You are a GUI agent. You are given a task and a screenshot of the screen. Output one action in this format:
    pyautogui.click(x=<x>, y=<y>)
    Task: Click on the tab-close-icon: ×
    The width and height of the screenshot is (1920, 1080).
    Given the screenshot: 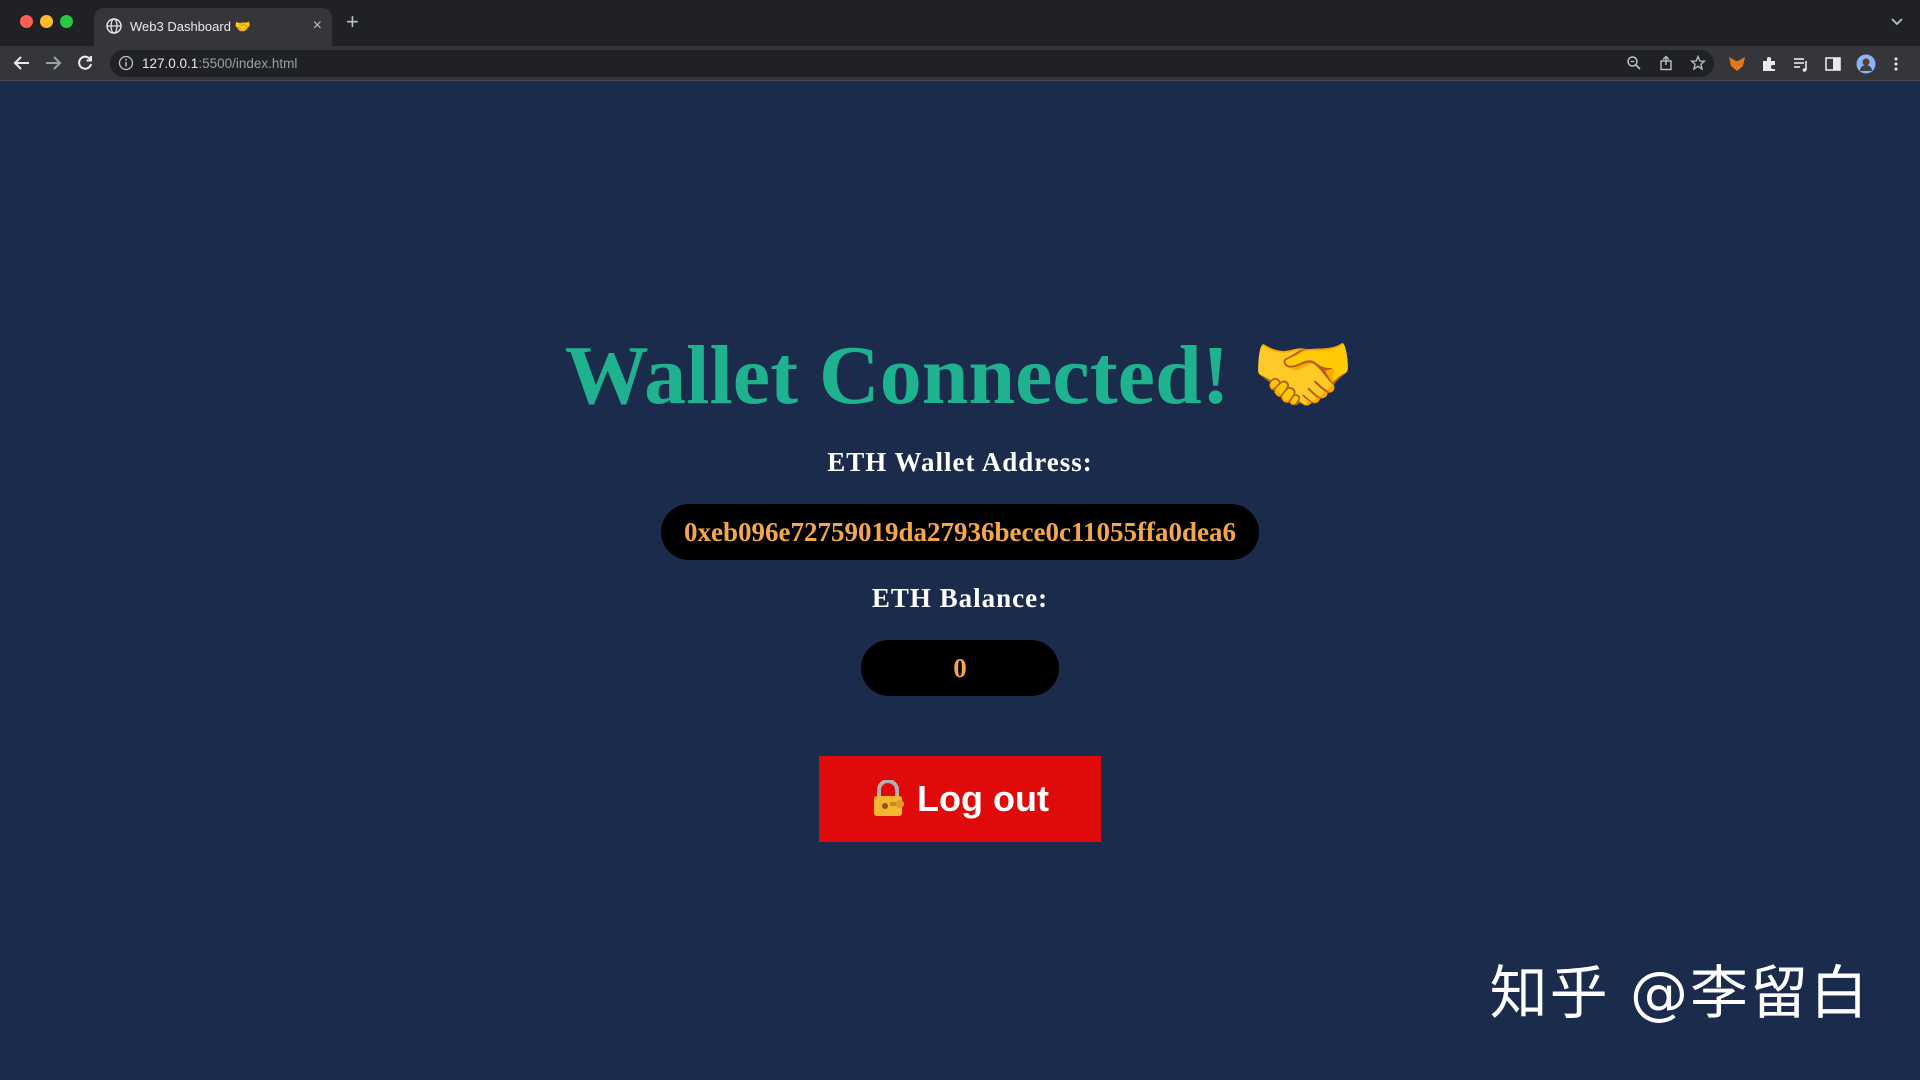 What is the action you would take?
    pyautogui.click(x=317, y=26)
    